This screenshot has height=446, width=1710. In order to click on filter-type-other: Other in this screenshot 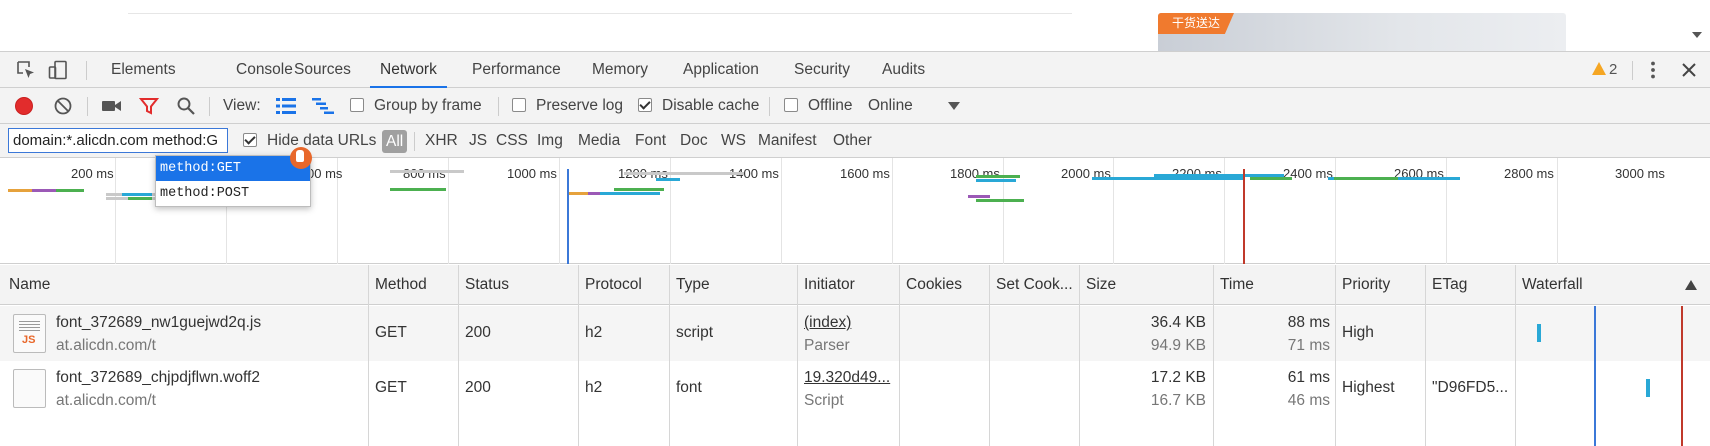, I will do `click(852, 141)`.